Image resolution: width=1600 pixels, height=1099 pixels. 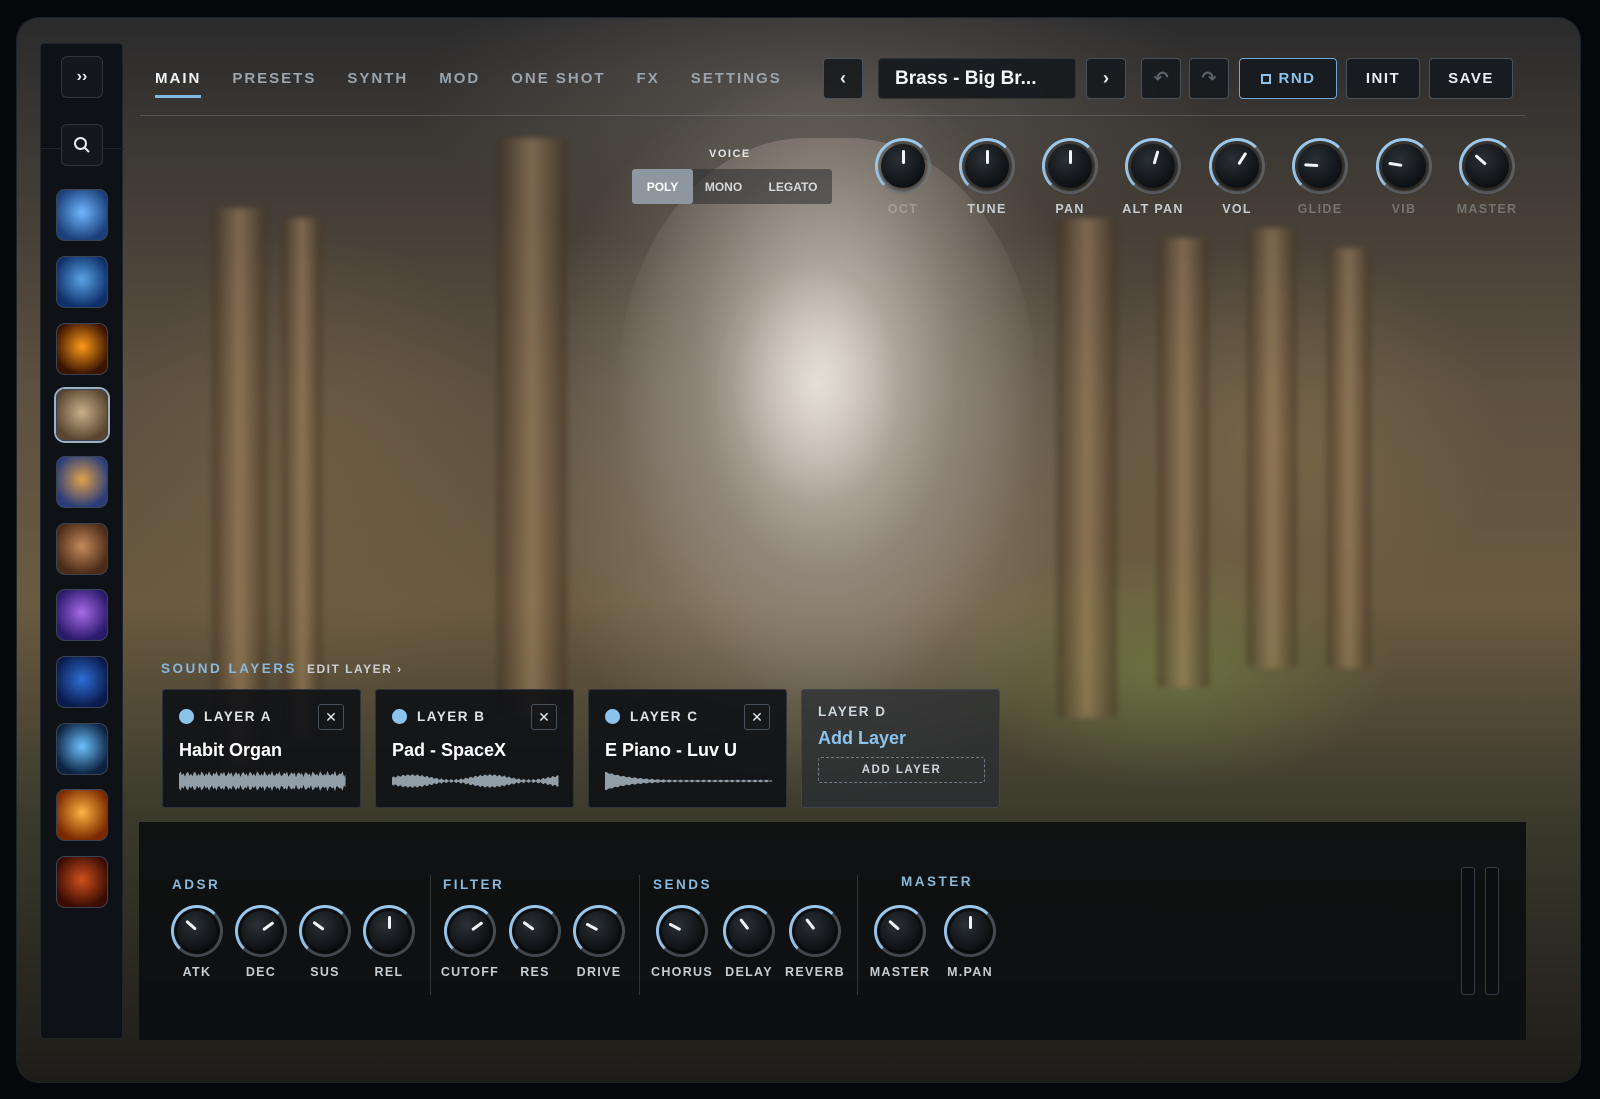 I want to click on vol-knob, so click(x=1237, y=166).